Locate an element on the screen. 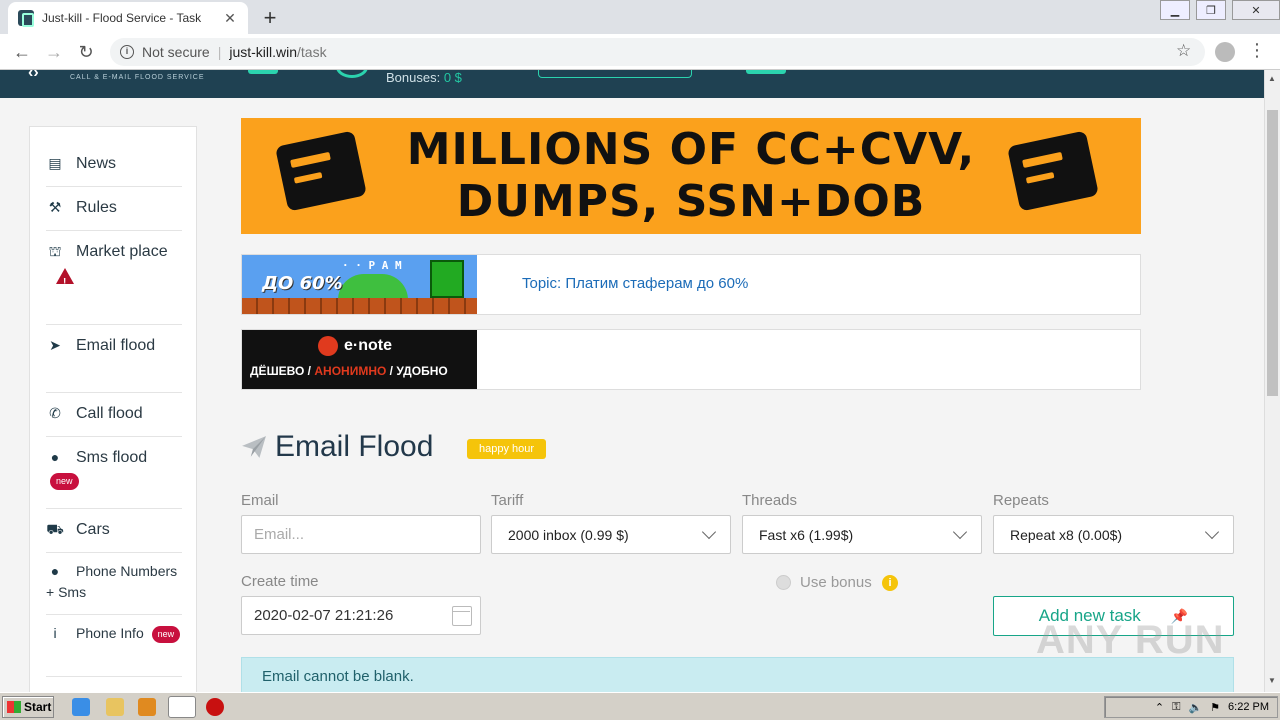  sidebar-item-sms-flood: ● Sms flood new is located at coordinates (114, 477).